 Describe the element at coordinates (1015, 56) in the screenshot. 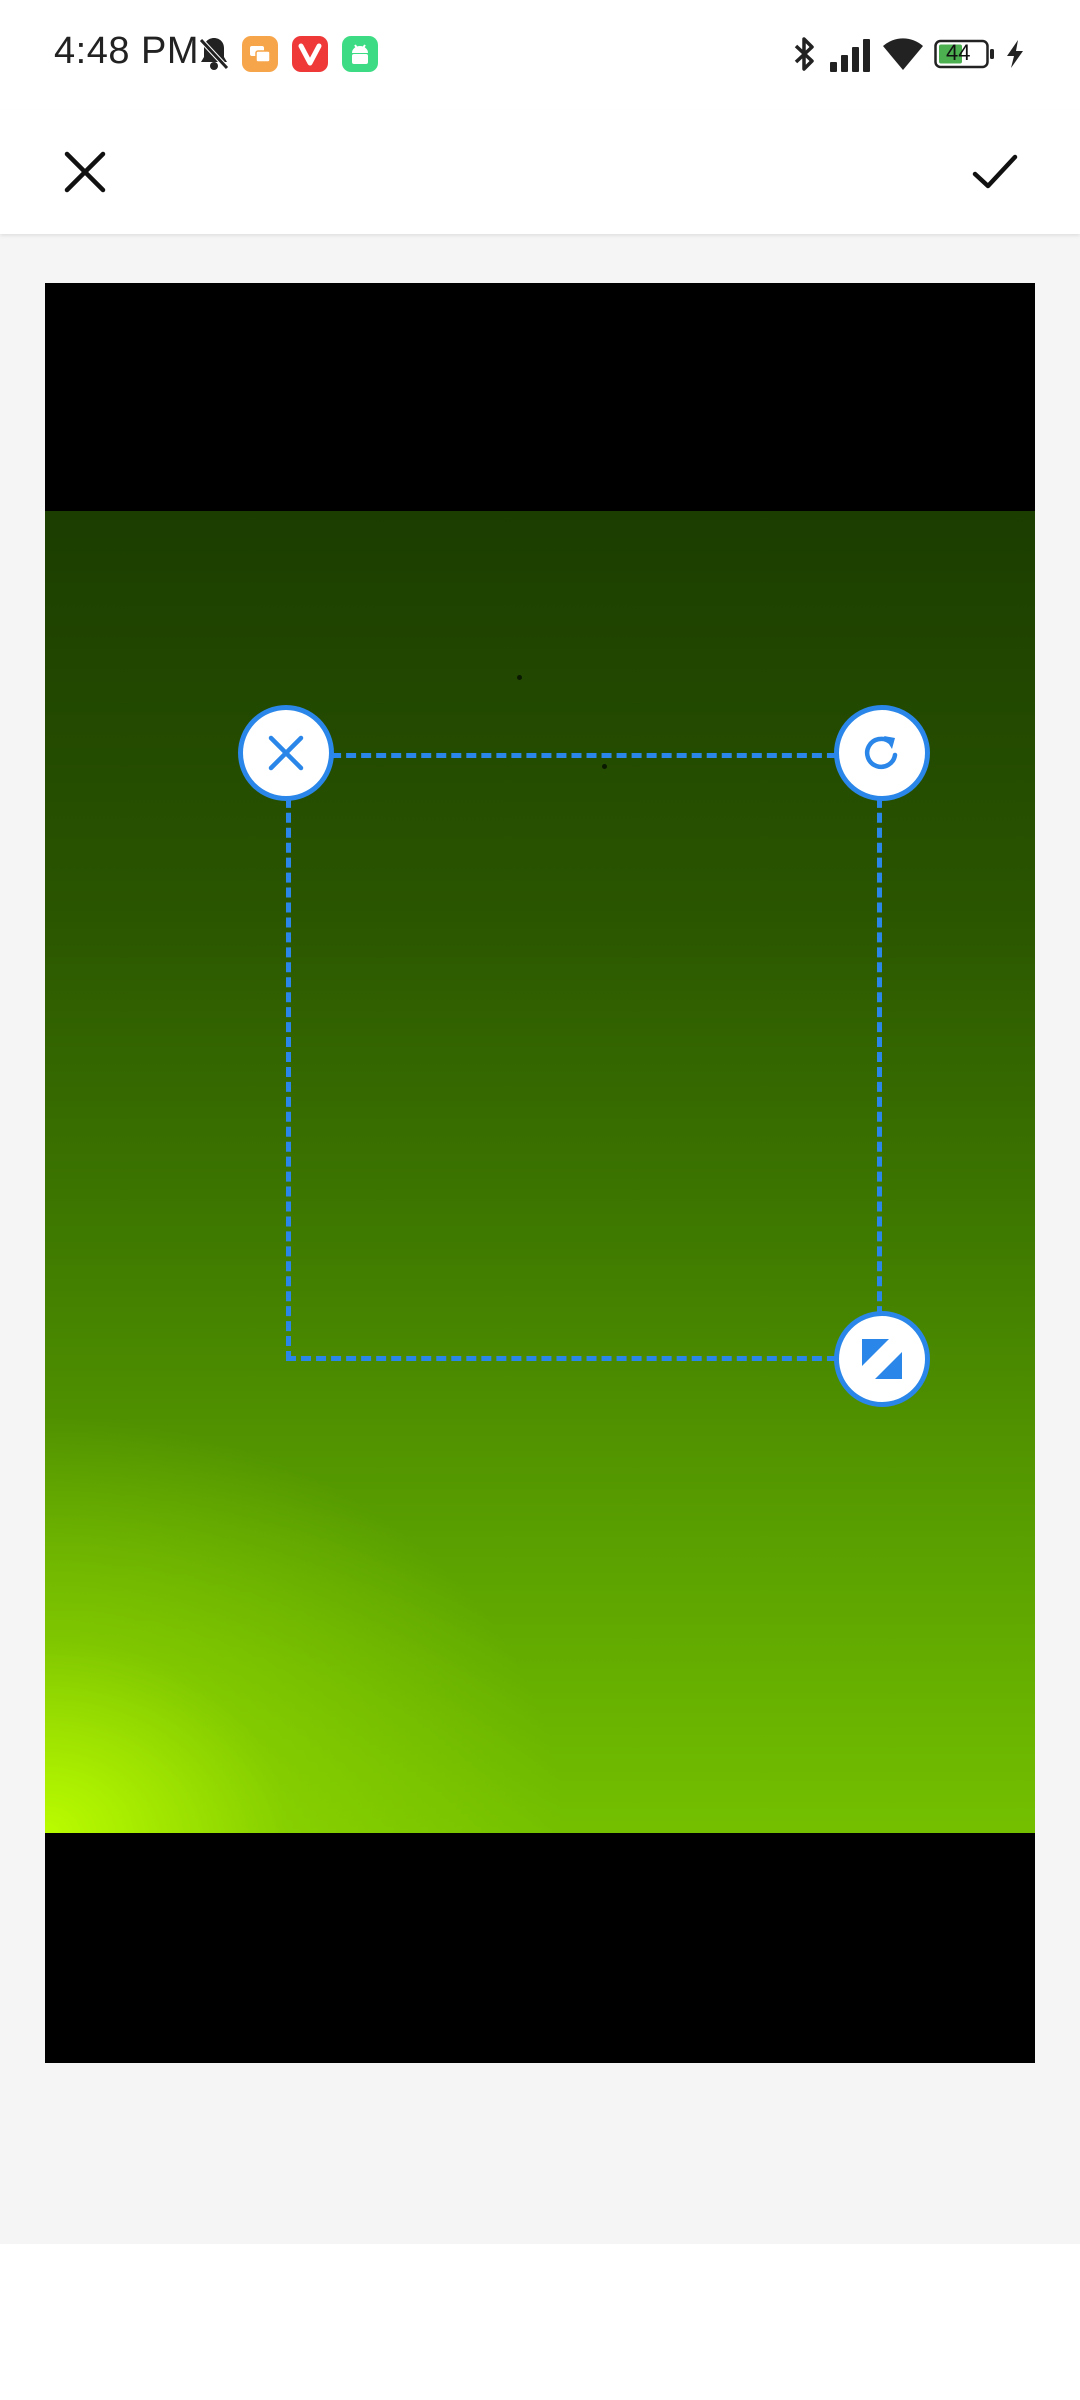

I see `charging-icon` at that location.